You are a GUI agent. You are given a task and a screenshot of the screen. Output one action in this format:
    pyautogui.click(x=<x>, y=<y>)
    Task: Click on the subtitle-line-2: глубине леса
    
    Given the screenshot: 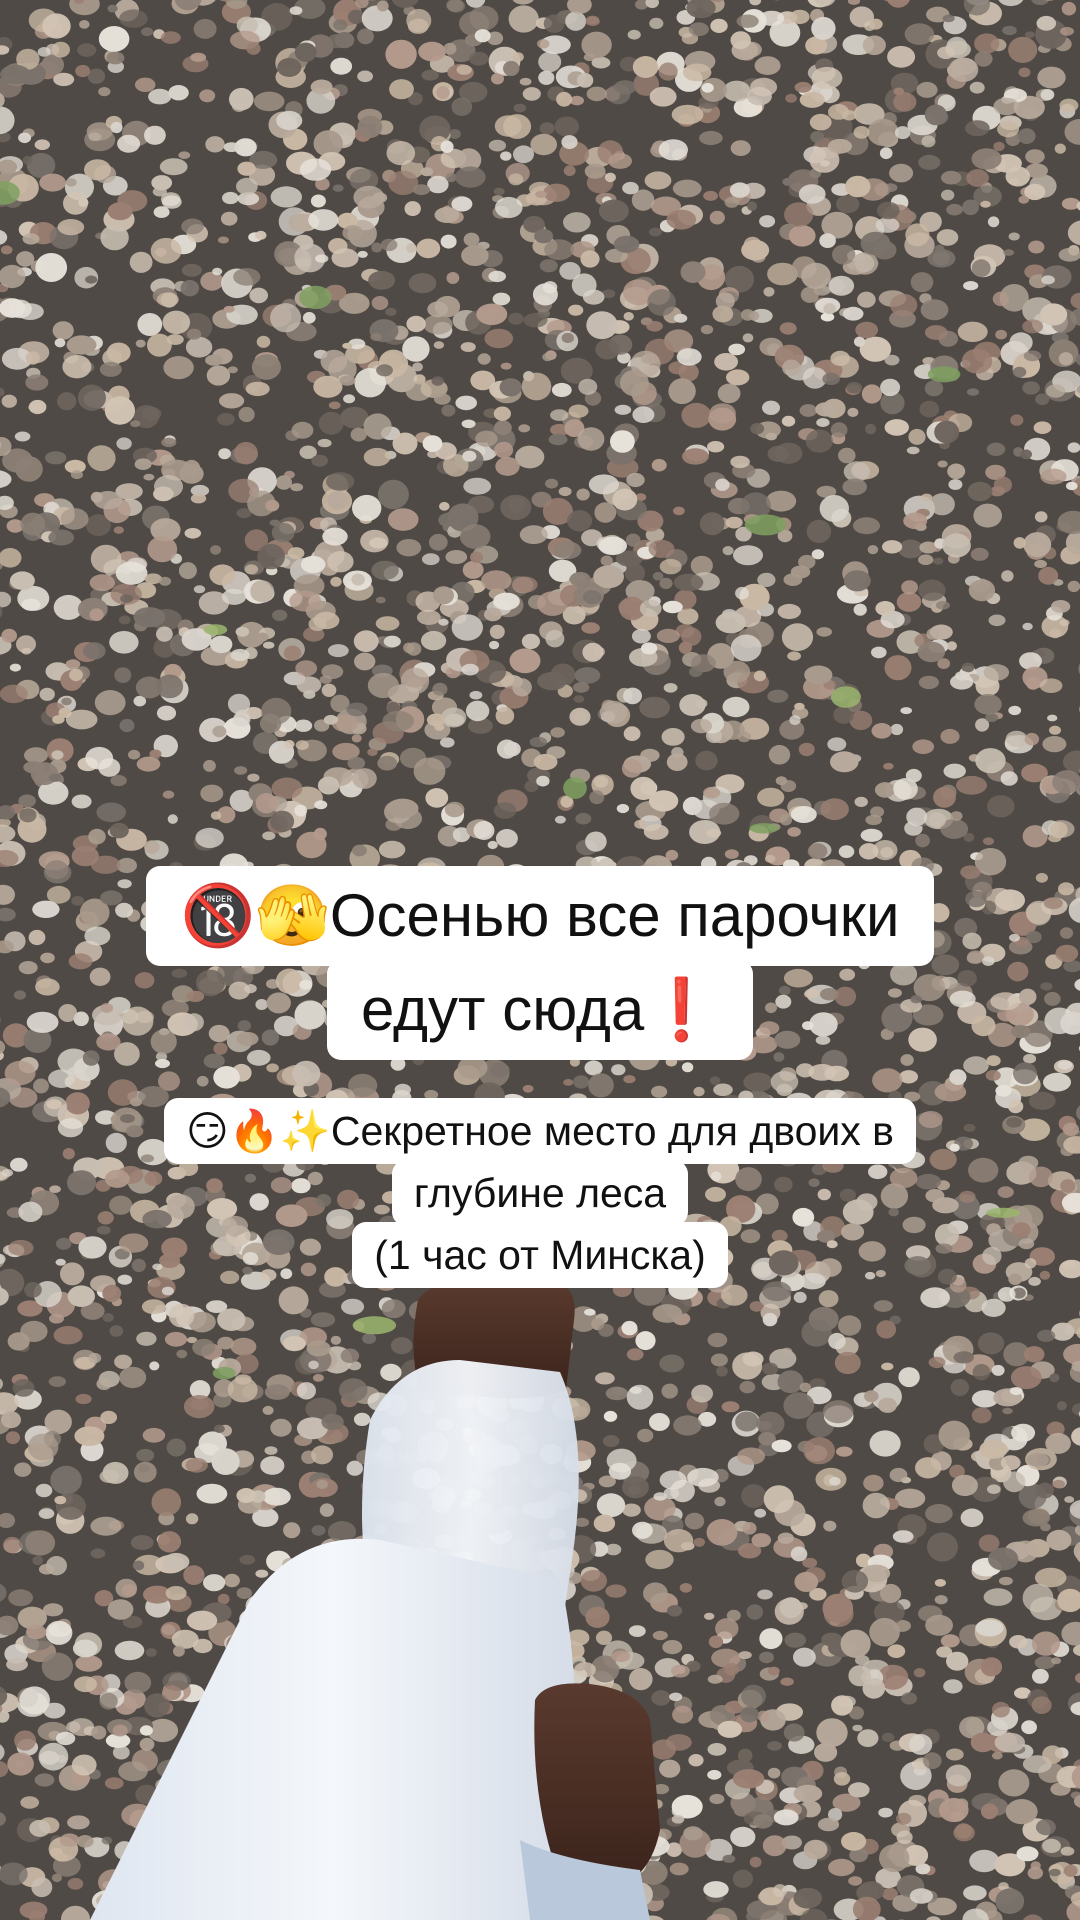 What is the action you would take?
    pyautogui.click(x=540, y=1193)
    